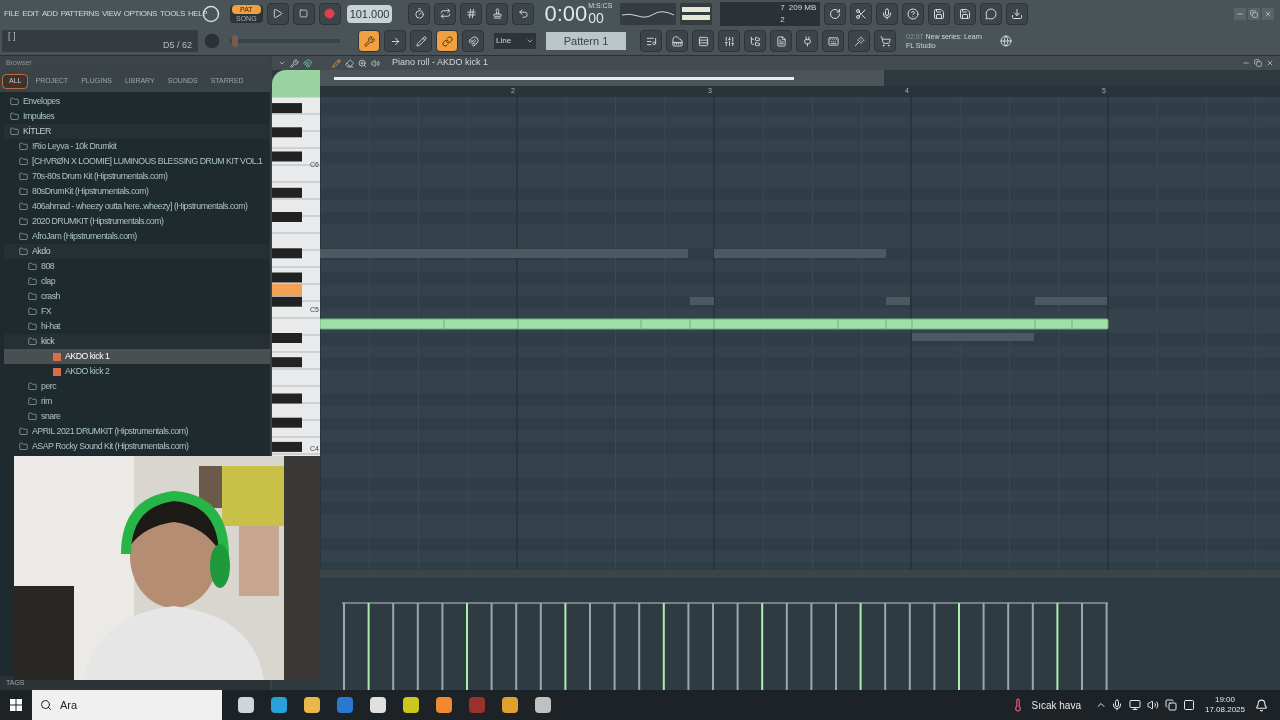 The height and width of the screenshot is (720, 1280). Describe the element at coordinates (282, 63) in the screenshot. I see `caret-icon` at that location.